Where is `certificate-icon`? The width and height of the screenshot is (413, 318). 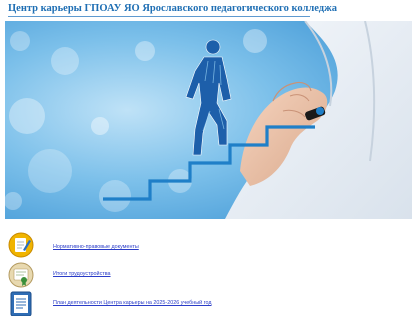 certificate-icon is located at coordinates (21, 275).